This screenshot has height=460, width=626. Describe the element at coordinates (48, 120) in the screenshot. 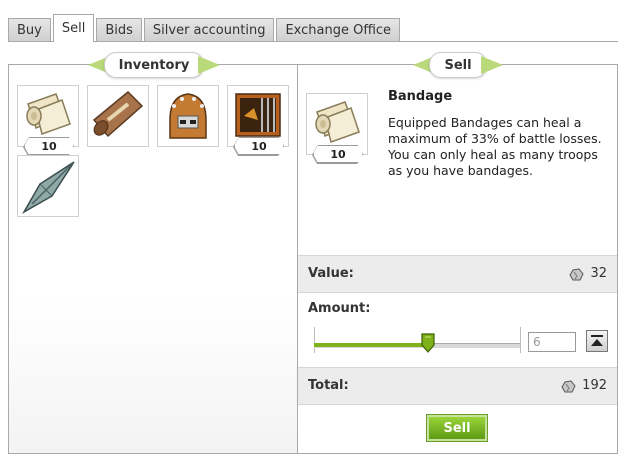

I see `inventory-item-bandage: 10` at that location.